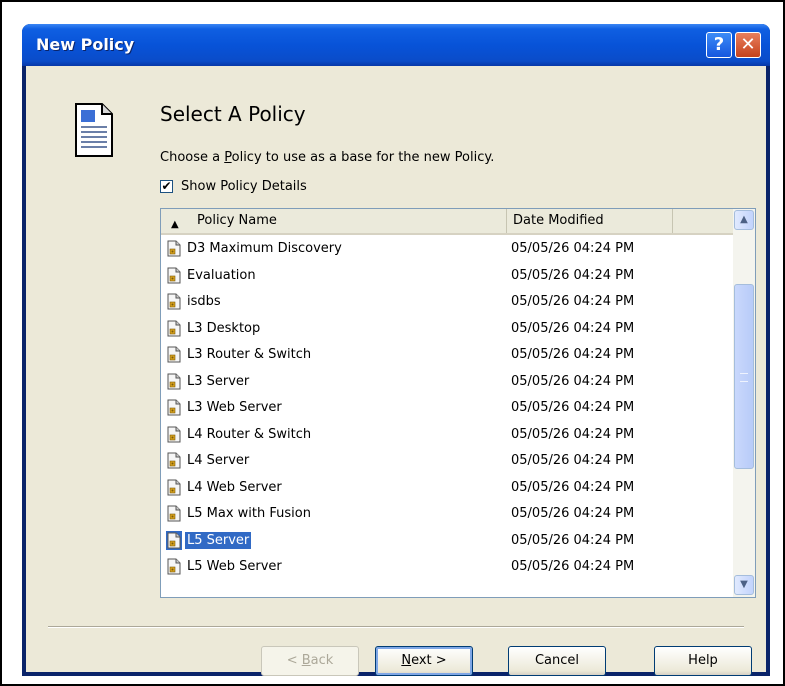  What do you see at coordinates (306, 660) in the screenshot?
I see `back-mnemonic: B` at bounding box center [306, 660].